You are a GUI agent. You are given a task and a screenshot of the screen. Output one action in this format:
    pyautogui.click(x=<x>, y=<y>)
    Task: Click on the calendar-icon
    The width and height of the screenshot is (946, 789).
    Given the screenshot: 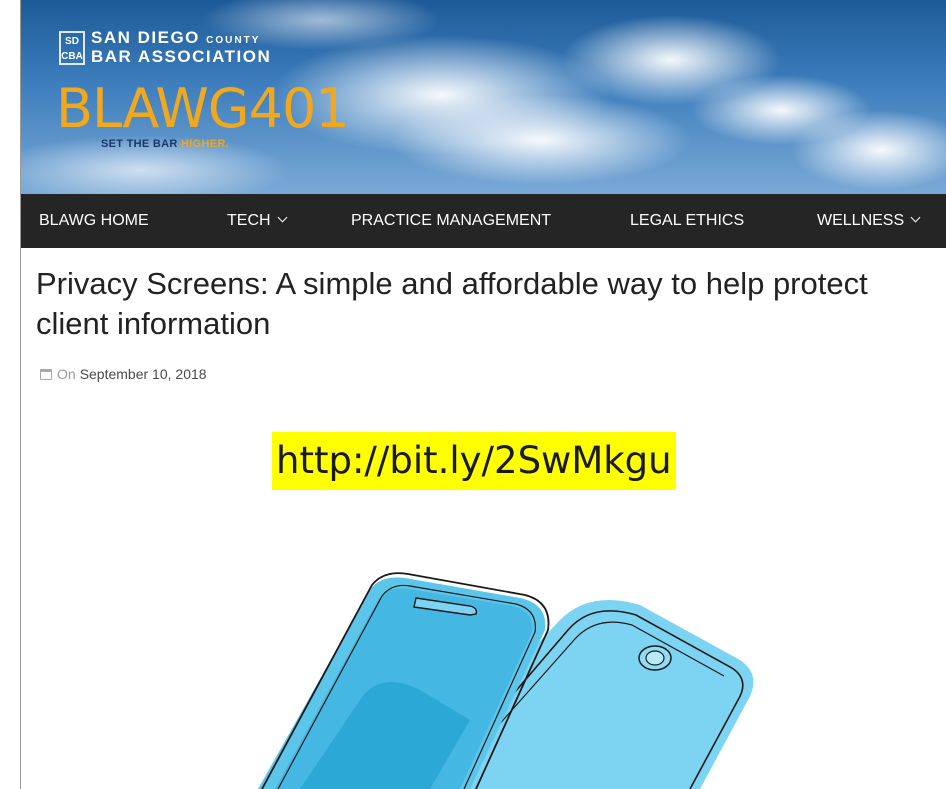 What is the action you would take?
    pyautogui.click(x=46, y=374)
    